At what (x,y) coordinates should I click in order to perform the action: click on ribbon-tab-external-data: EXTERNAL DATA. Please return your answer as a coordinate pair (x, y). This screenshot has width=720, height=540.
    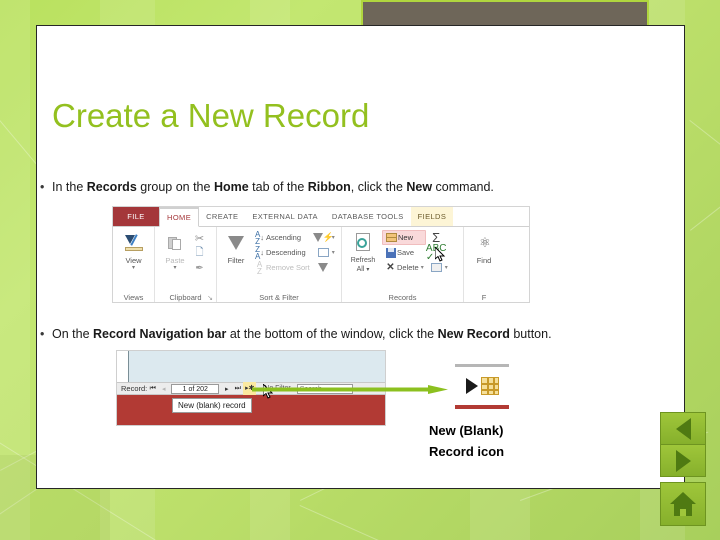
    Looking at the image, I should click on (285, 216).